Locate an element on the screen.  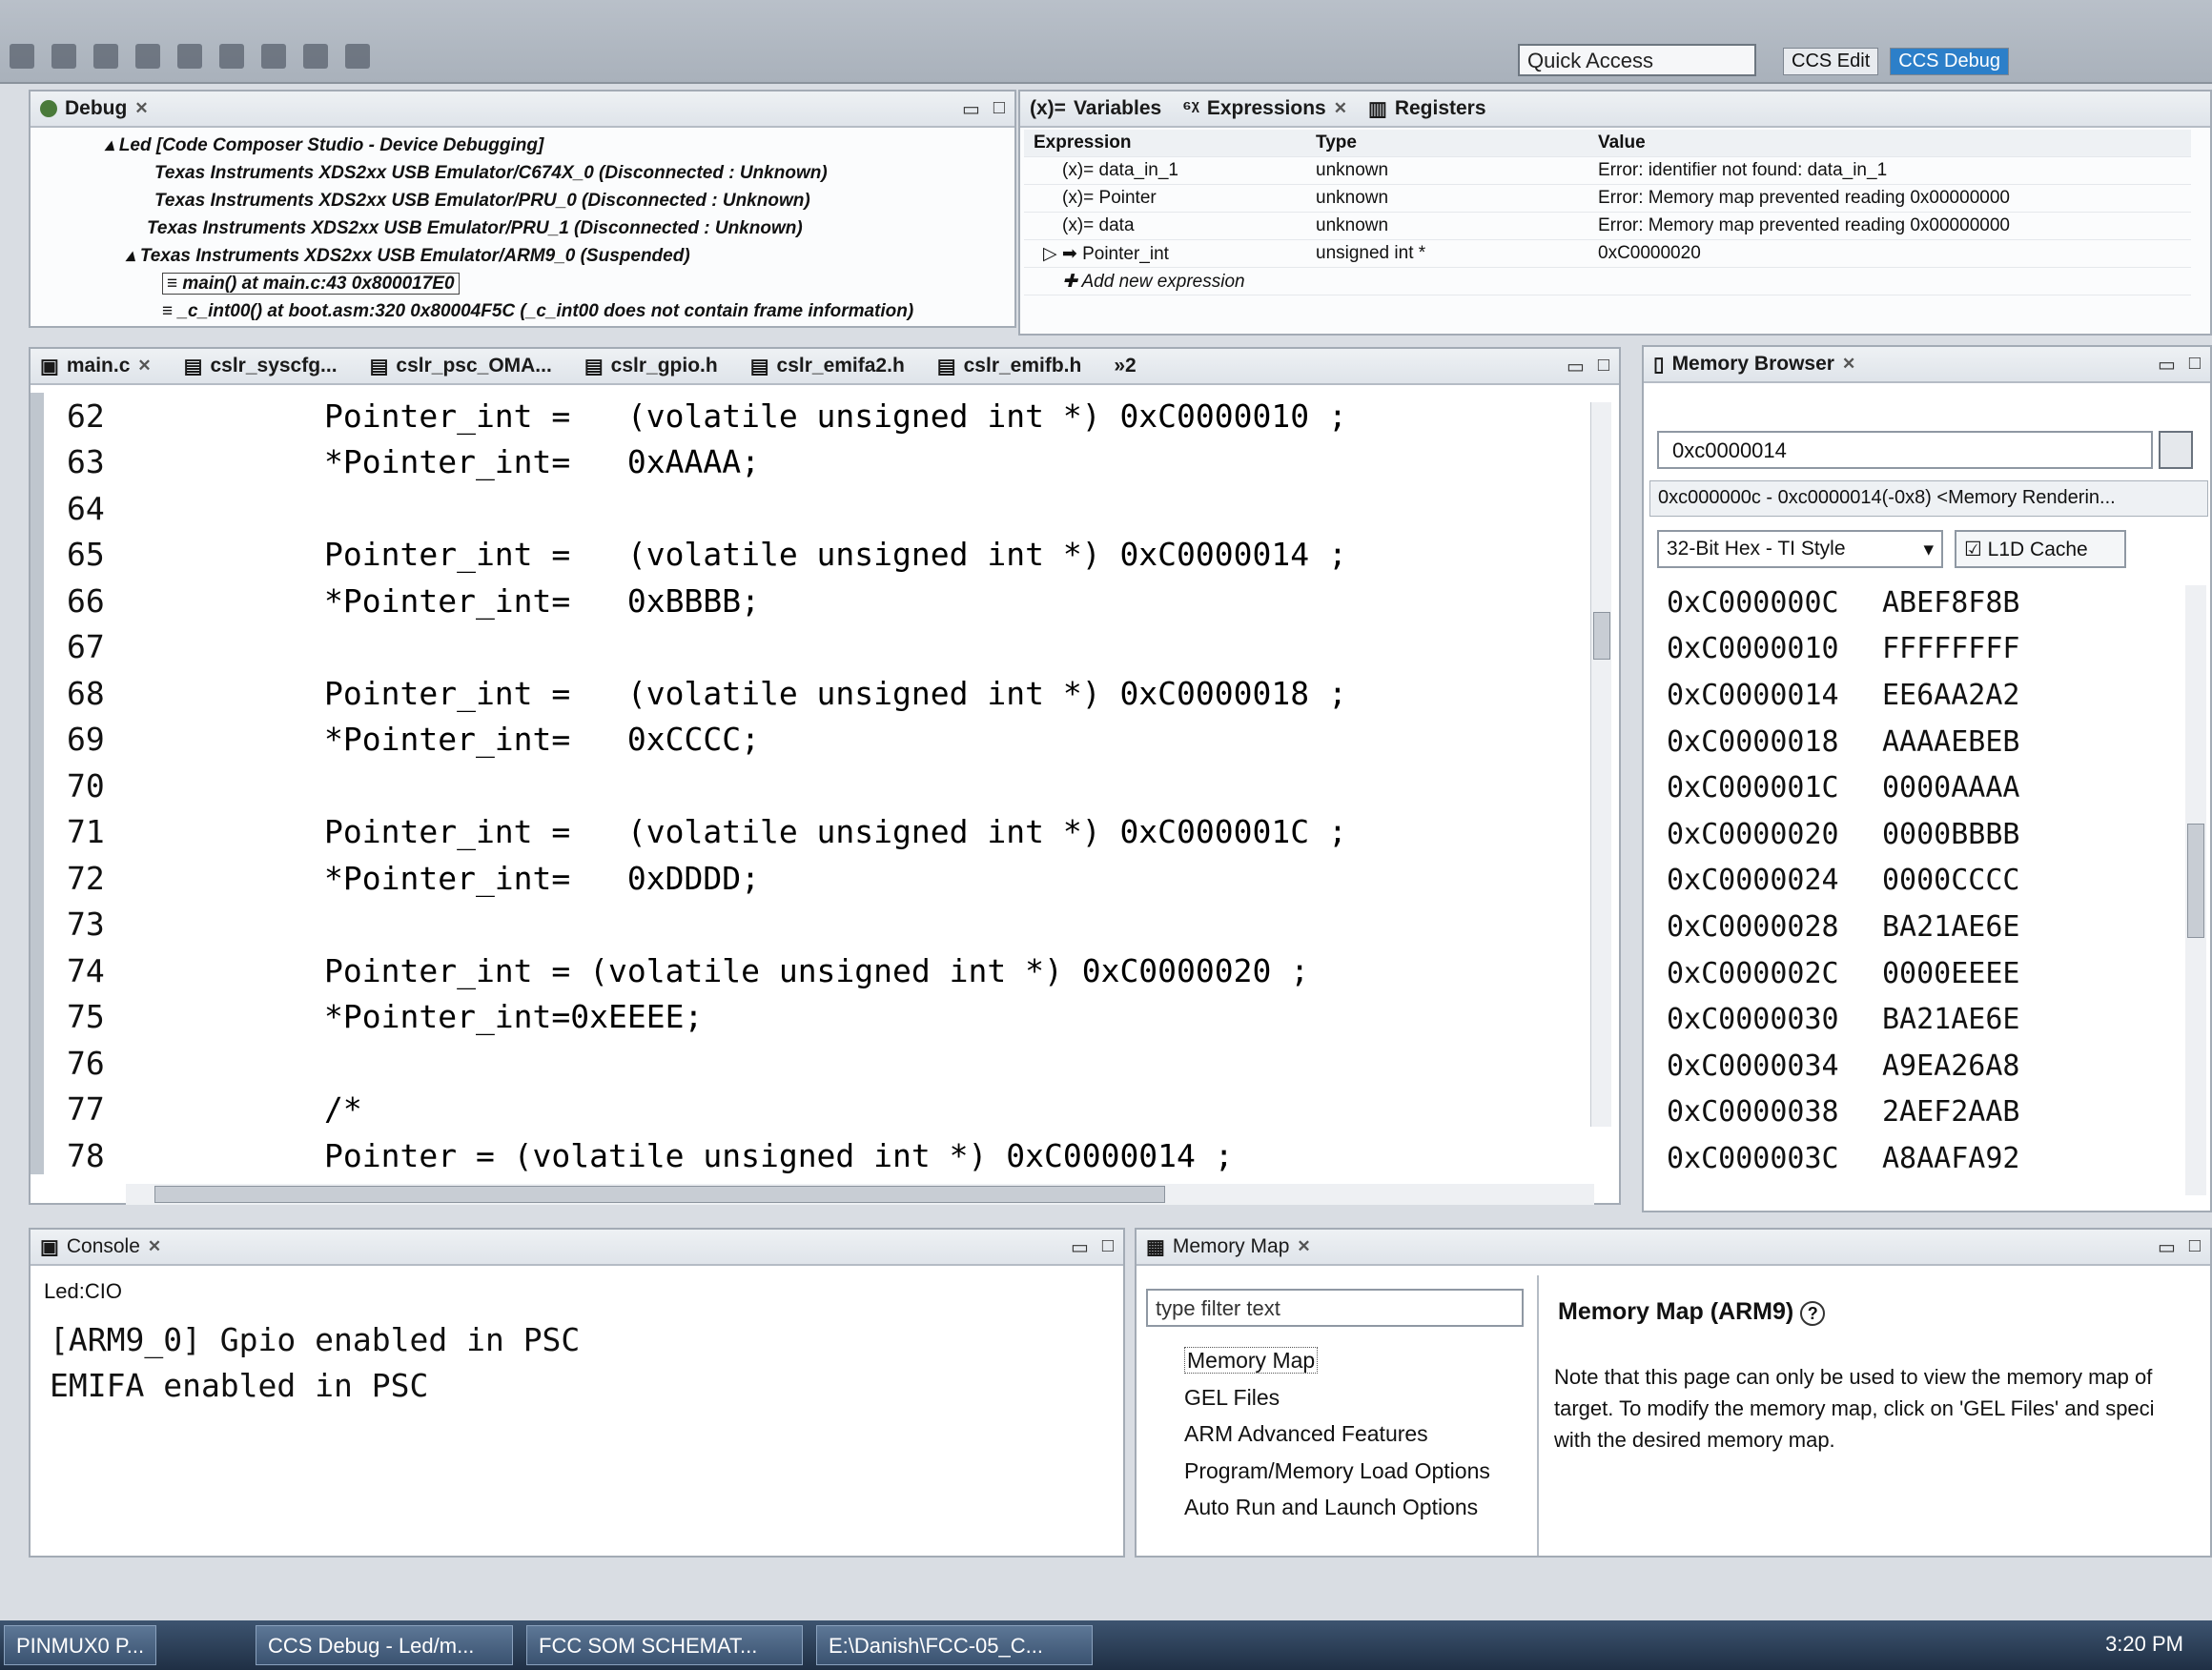
memory-value: 2AEF2AAB is located at coordinates (1951, 1112).